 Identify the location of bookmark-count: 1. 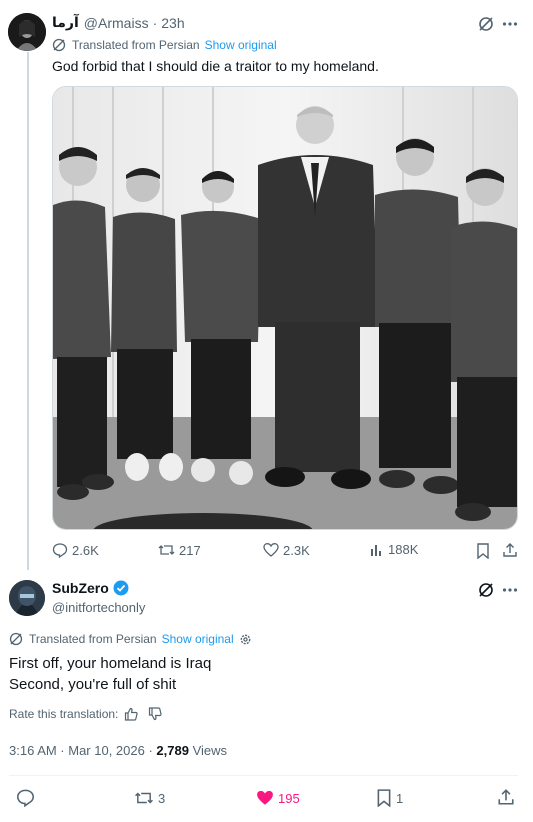
(400, 798).